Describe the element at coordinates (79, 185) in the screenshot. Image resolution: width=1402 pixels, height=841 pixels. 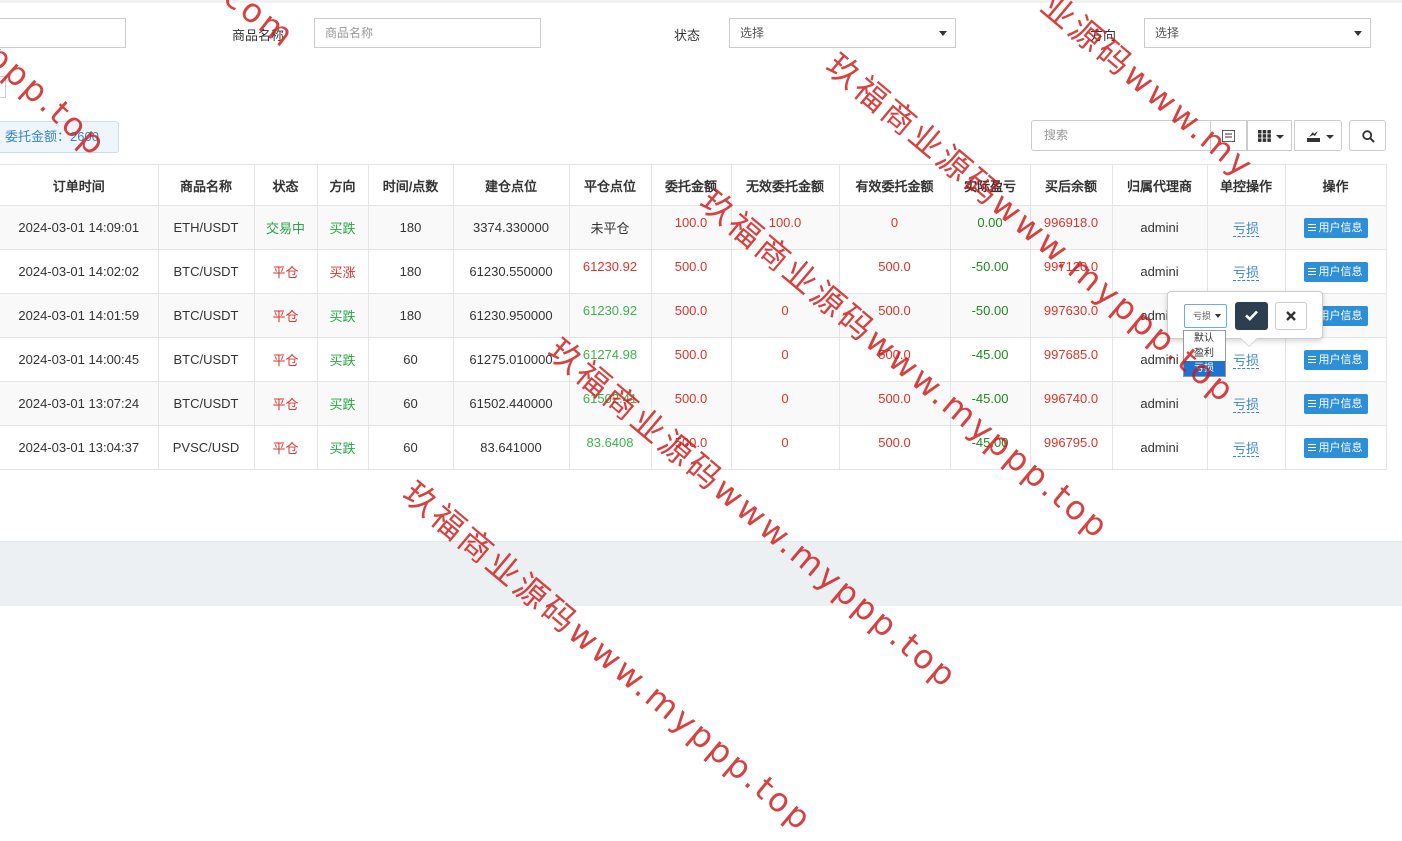
I see `column-header: 订单时间` at that location.